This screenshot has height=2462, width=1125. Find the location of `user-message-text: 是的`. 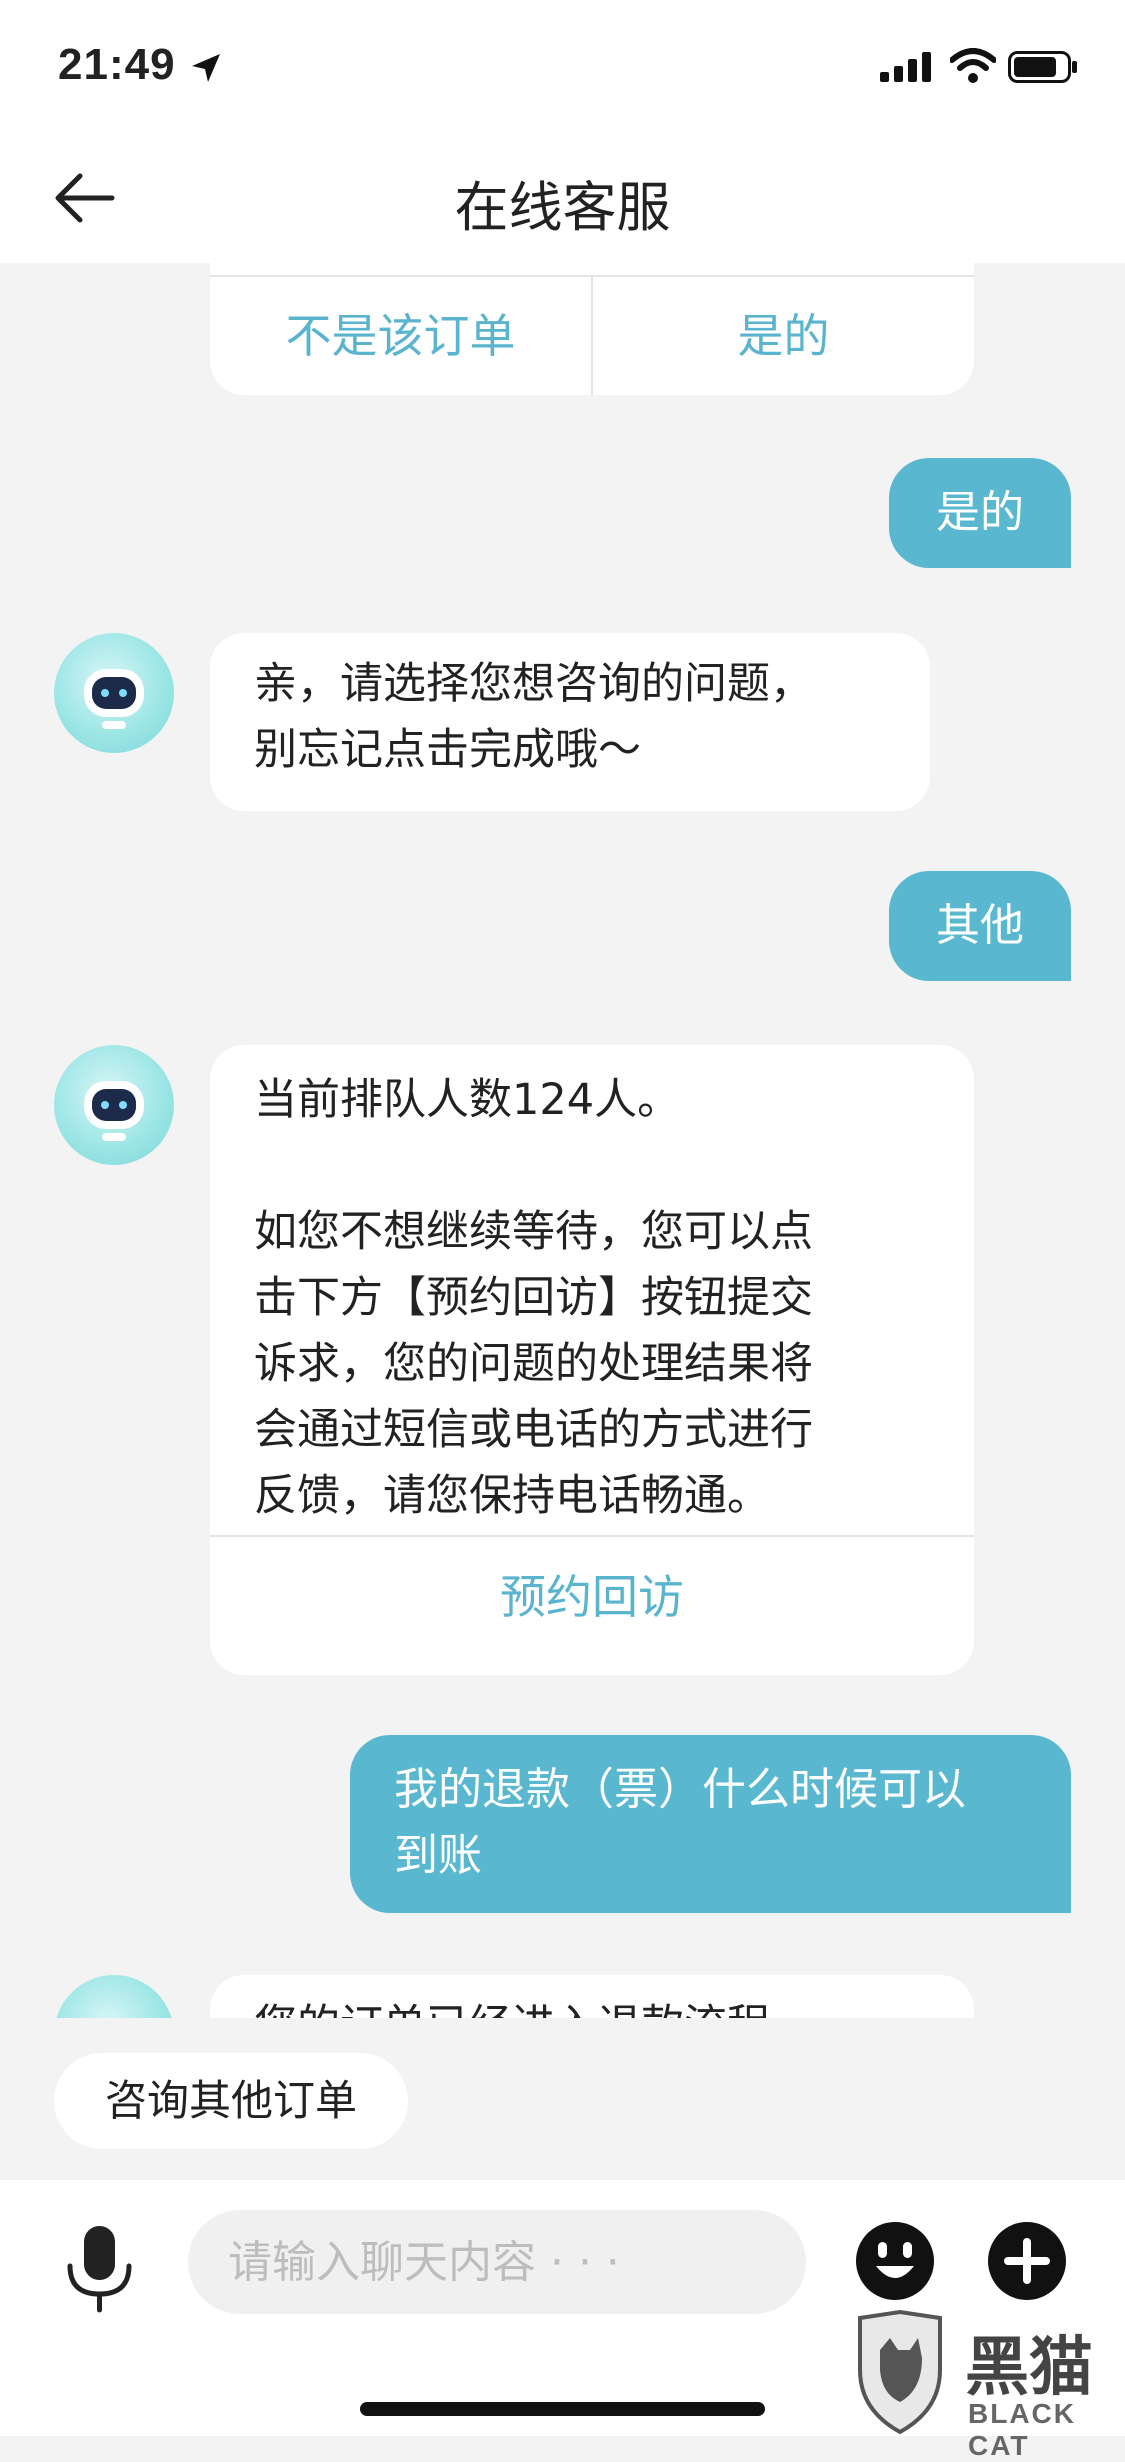

user-message-text: 是的 is located at coordinates (980, 512).